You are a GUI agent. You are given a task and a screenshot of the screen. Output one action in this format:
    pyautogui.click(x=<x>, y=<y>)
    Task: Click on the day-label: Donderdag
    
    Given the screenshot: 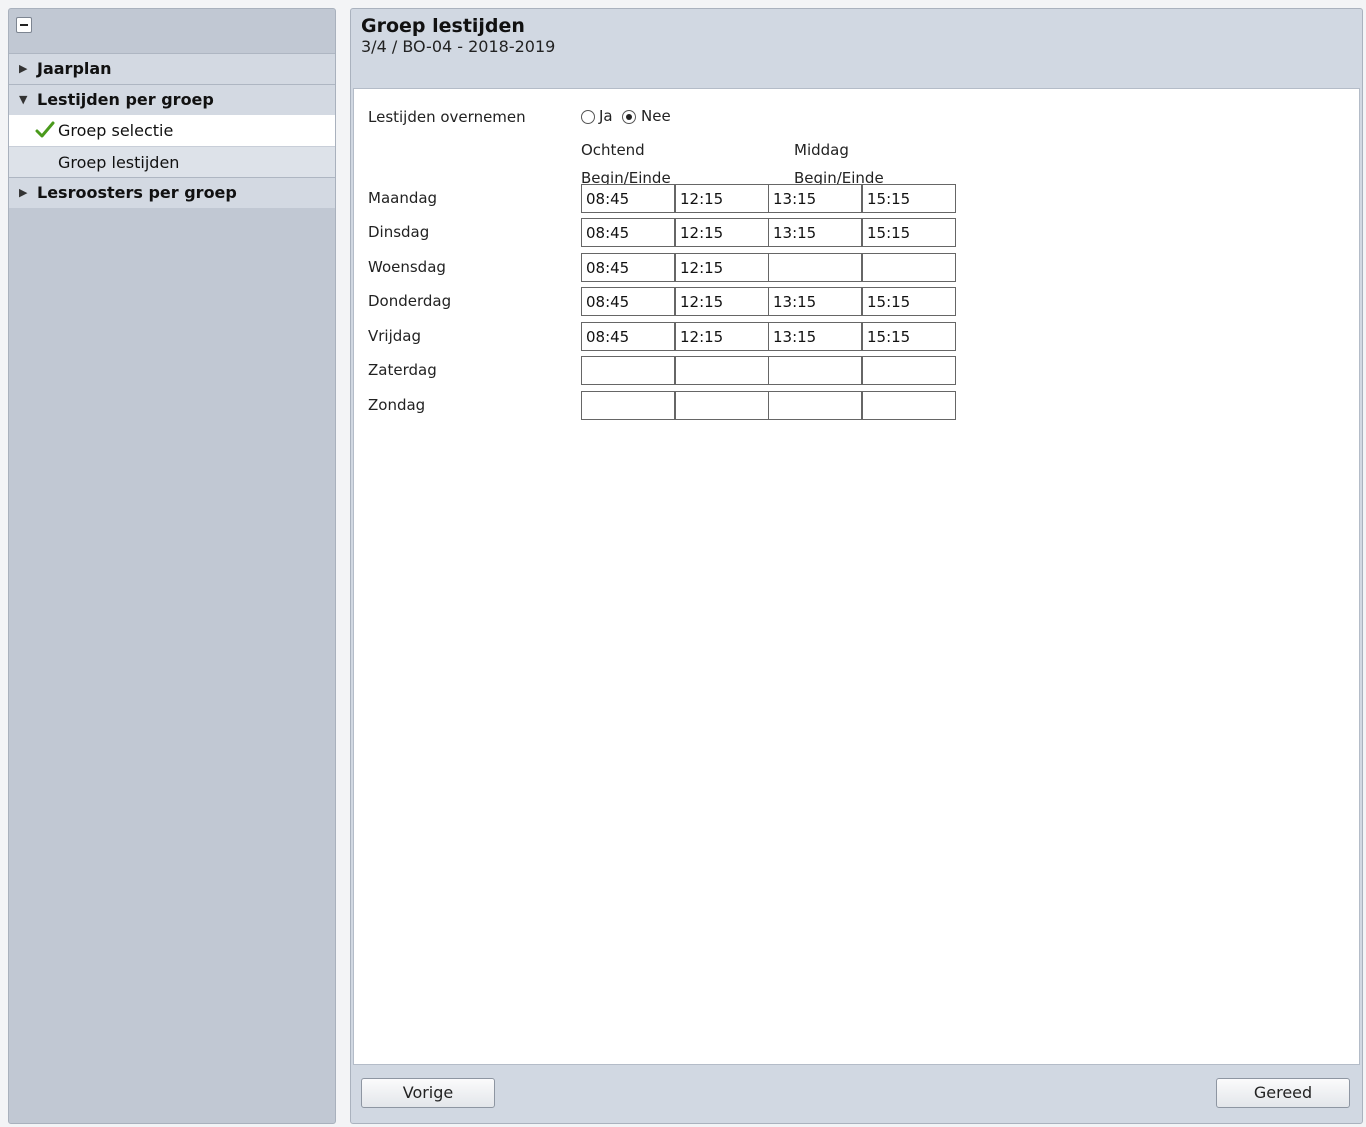 What is the action you would take?
    pyautogui.click(x=410, y=301)
    